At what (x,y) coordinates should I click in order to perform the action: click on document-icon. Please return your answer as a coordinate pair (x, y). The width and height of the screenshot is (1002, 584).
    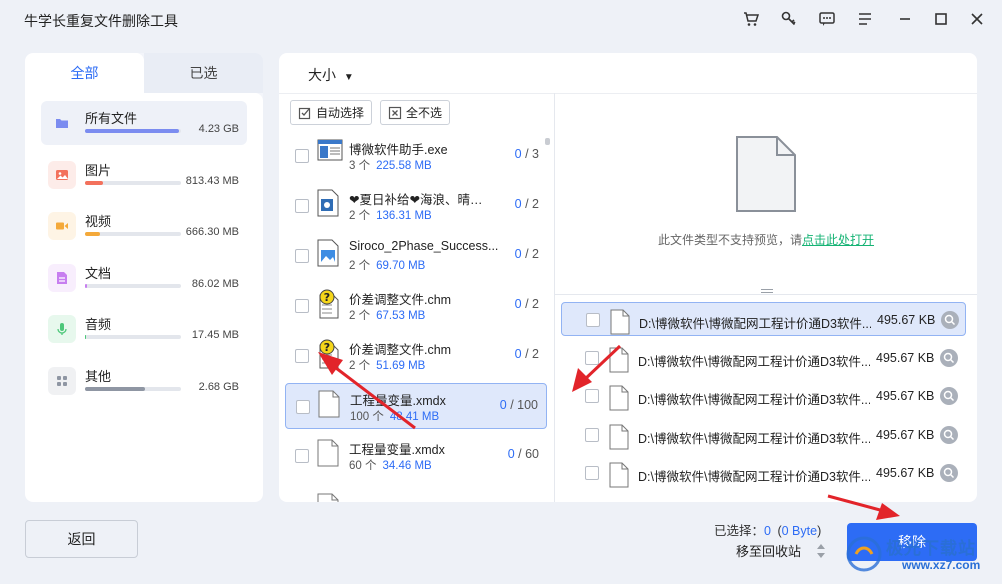
    Looking at the image, I should click on (62, 277).